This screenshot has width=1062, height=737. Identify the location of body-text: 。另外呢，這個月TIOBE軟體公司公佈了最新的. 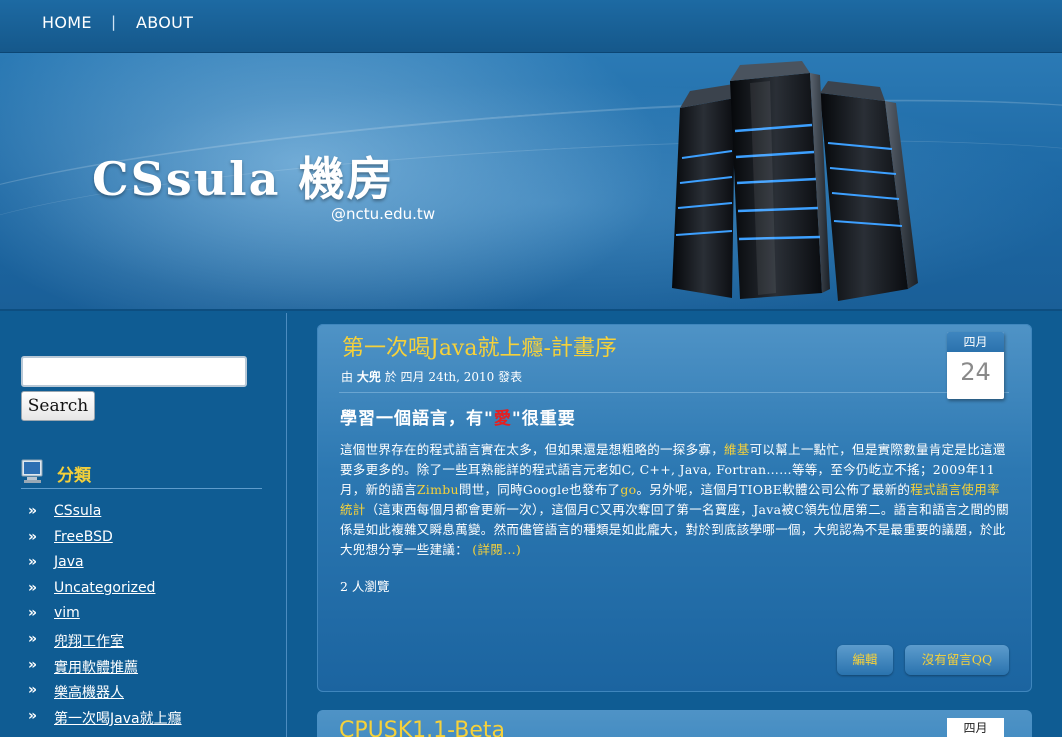
(773, 489).